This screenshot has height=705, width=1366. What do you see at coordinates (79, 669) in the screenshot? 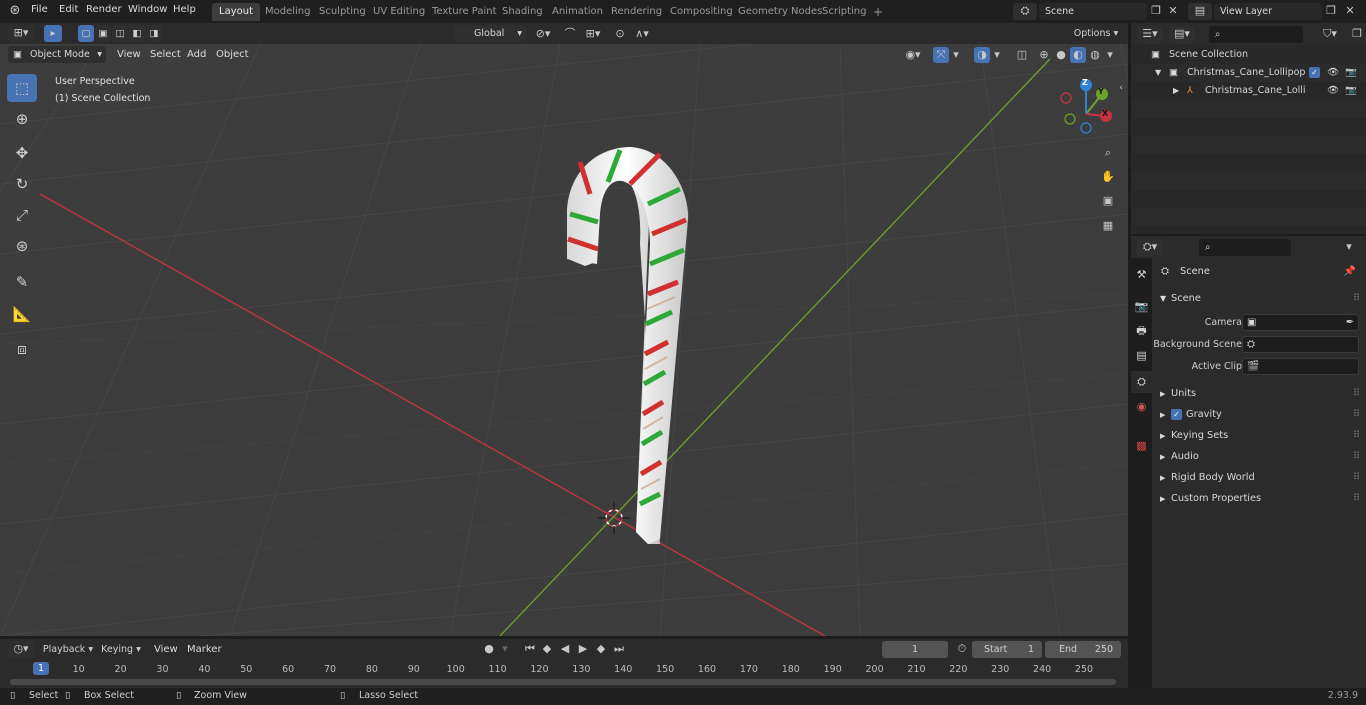
I see `frame-tick: 10` at bounding box center [79, 669].